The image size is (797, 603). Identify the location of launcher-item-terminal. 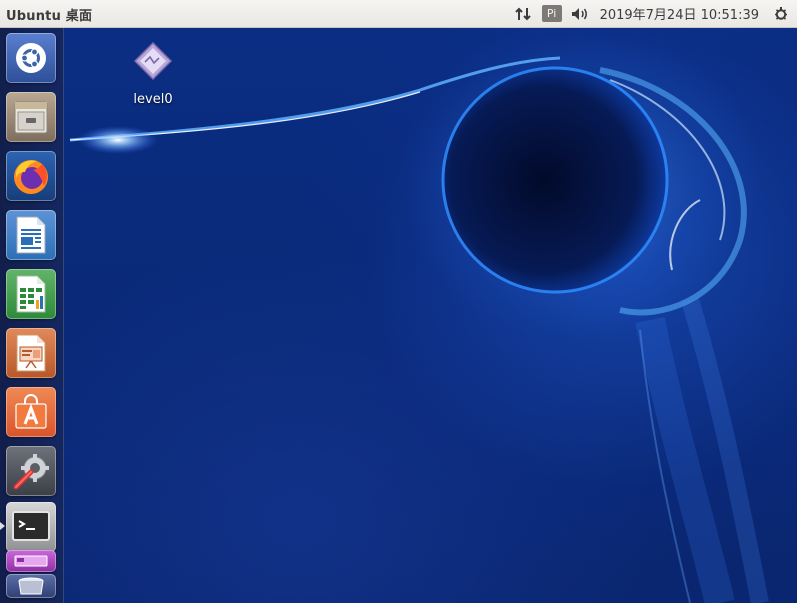
(31, 527).